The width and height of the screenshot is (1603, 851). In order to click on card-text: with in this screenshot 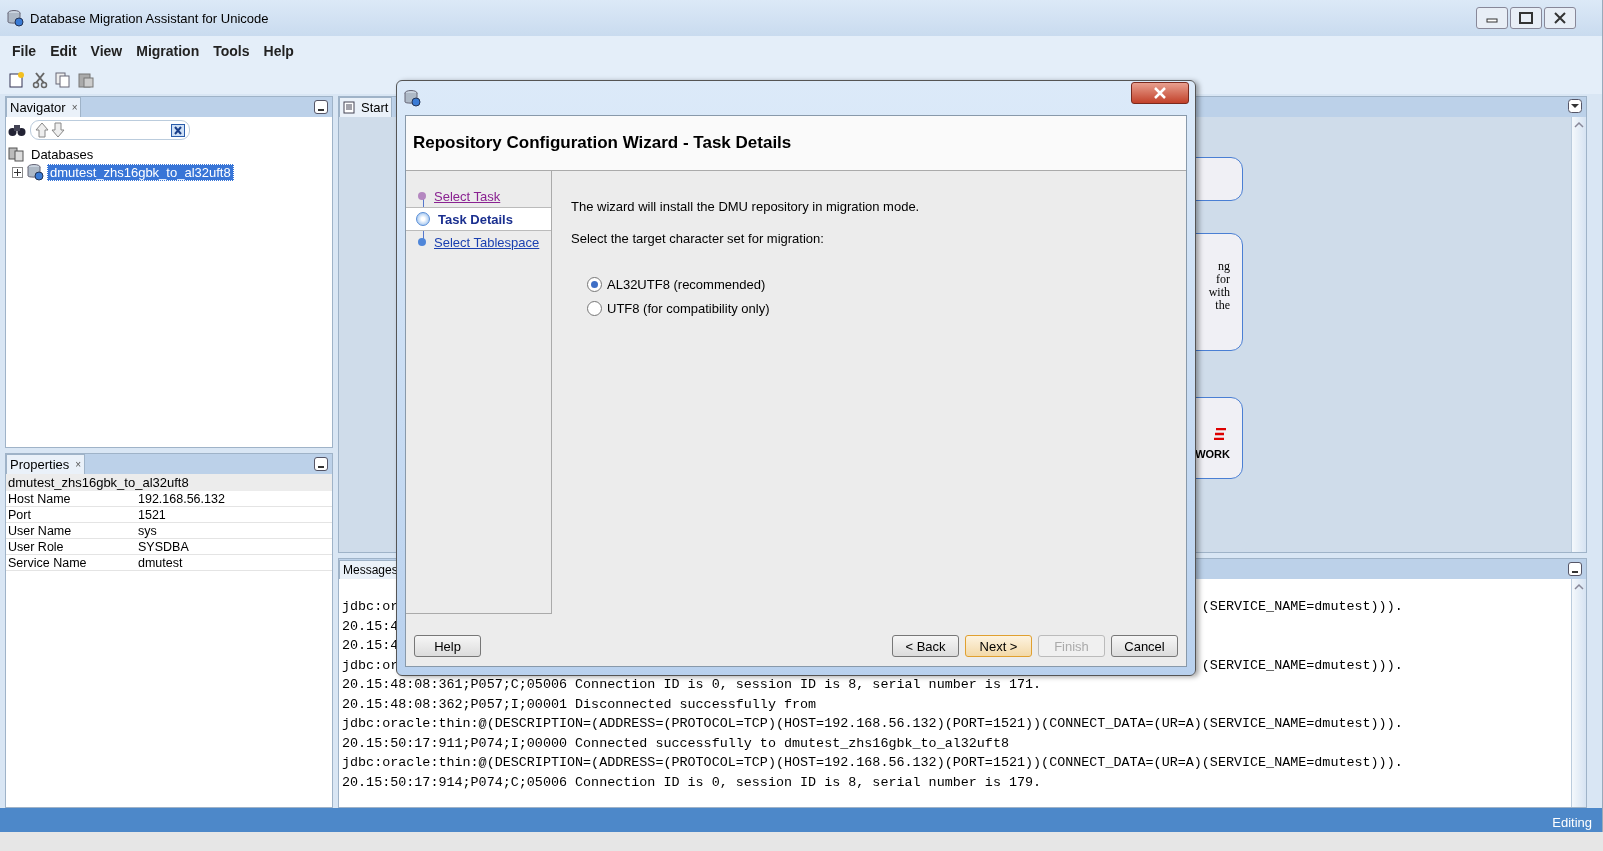, I will do `click(1219, 292)`.